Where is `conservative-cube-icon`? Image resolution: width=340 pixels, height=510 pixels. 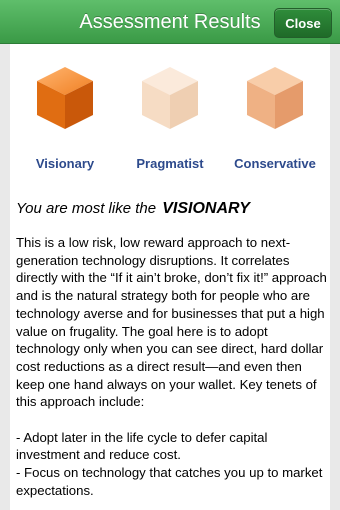
conservative-cube-icon is located at coordinates (275, 98).